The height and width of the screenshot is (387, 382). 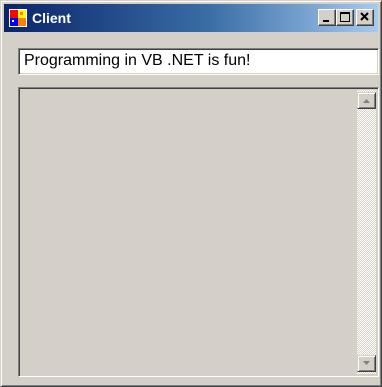 I want to click on close-button, so click(x=365, y=17).